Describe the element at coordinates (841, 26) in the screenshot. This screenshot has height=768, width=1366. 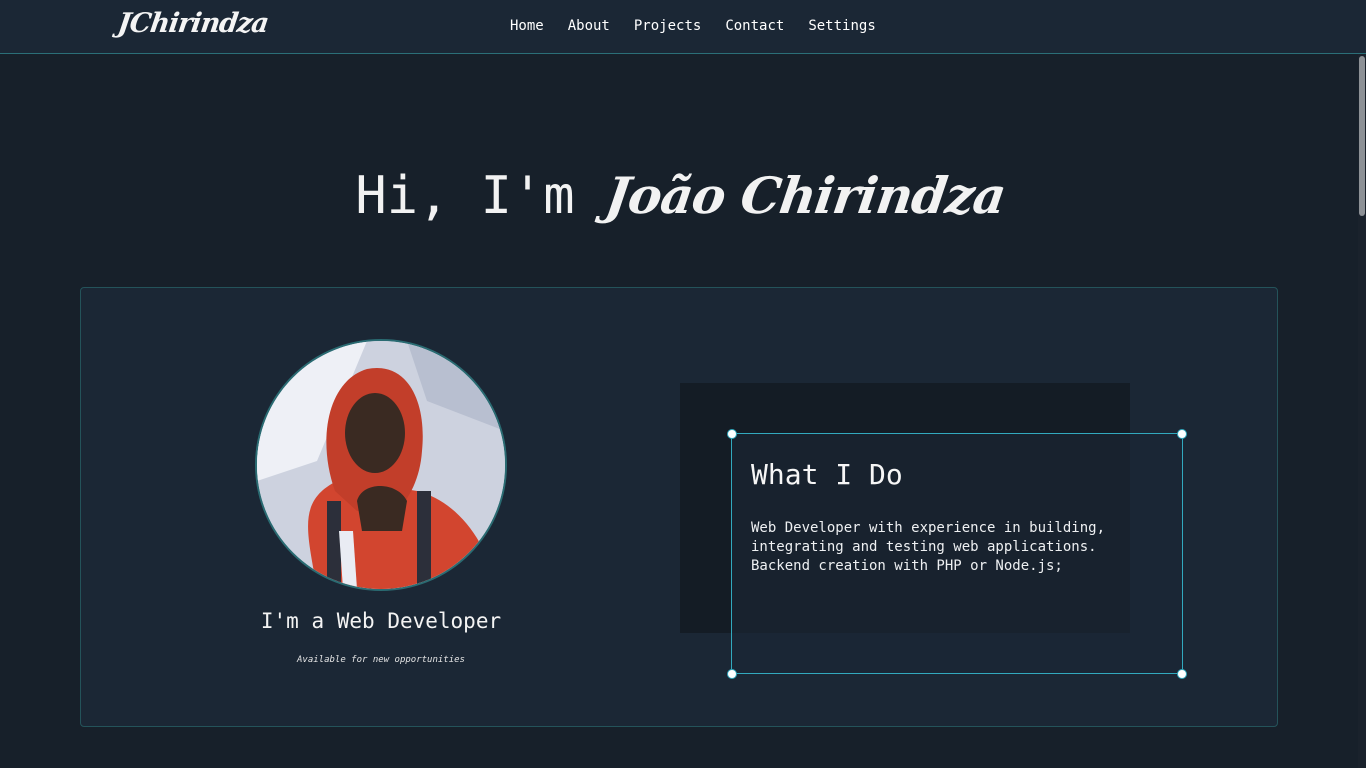
I see `nav-item-settings: Settings` at that location.